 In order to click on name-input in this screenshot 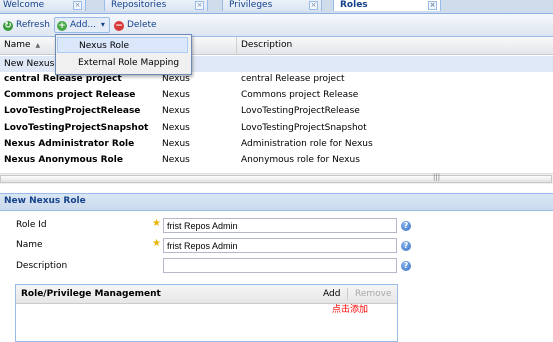, I will do `click(280, 245)`.